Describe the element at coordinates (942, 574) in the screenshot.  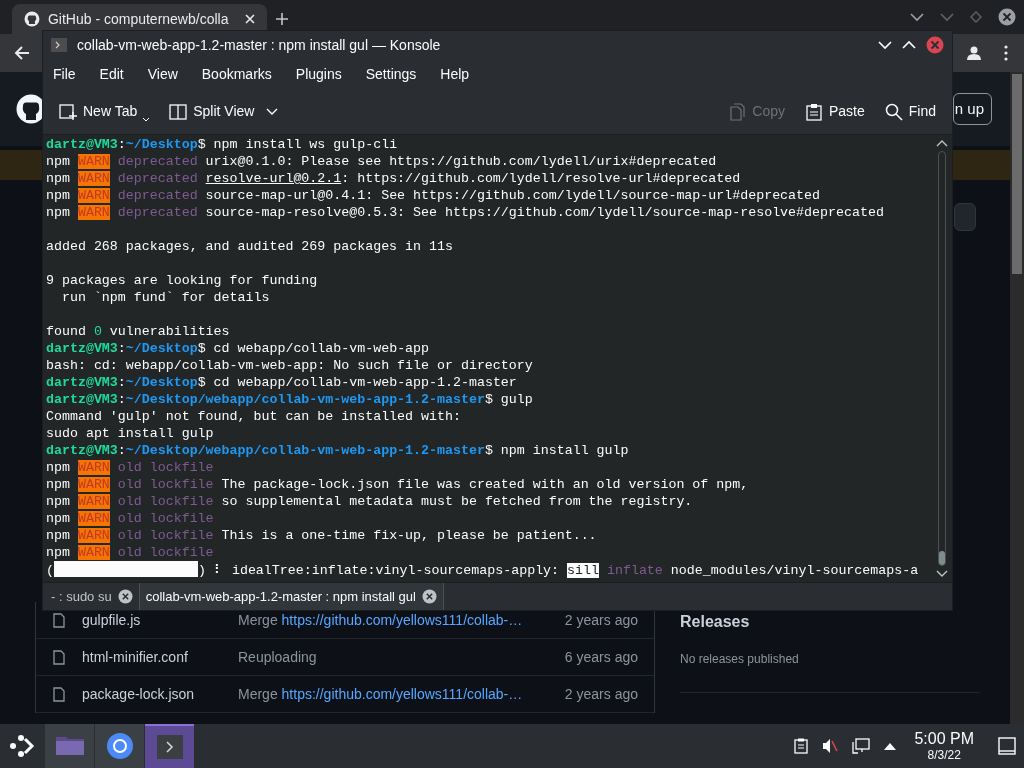
I see `scroll-down-icon` at that location.